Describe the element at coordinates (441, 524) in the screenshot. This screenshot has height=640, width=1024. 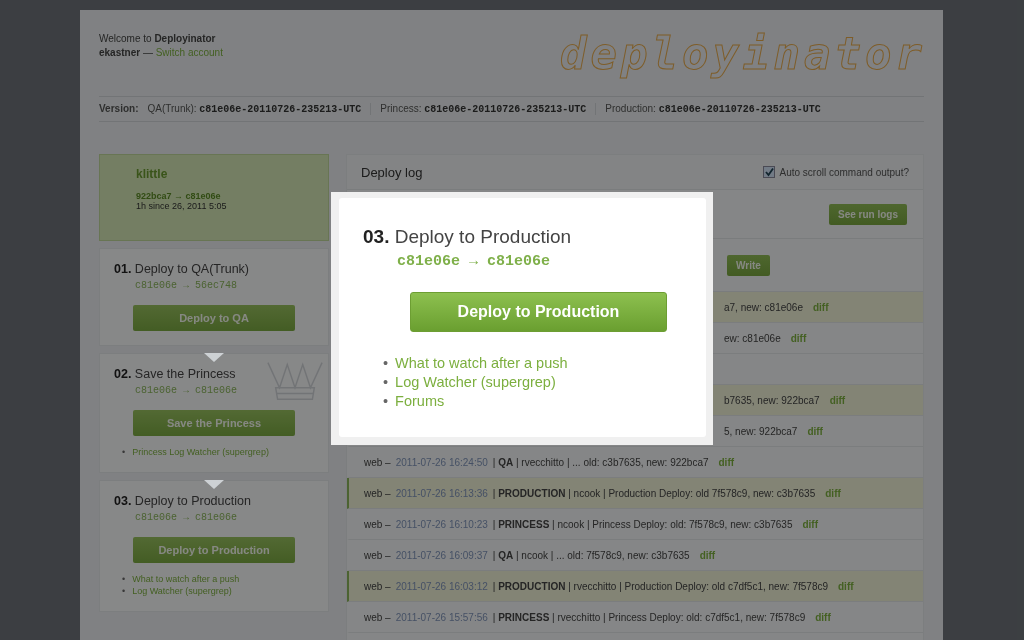
I see `log-time-link: 2011-07-26 16:10:23` at that location.